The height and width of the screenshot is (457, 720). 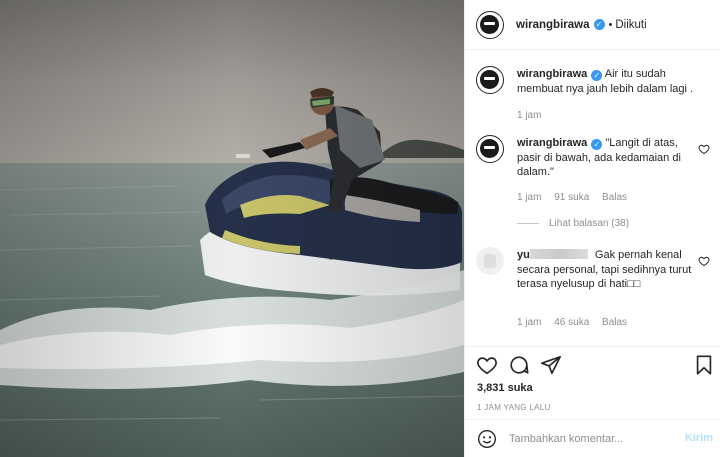 I want to click on posted-time: 1 JAM YANG LALU, so click(x=514, y=407).